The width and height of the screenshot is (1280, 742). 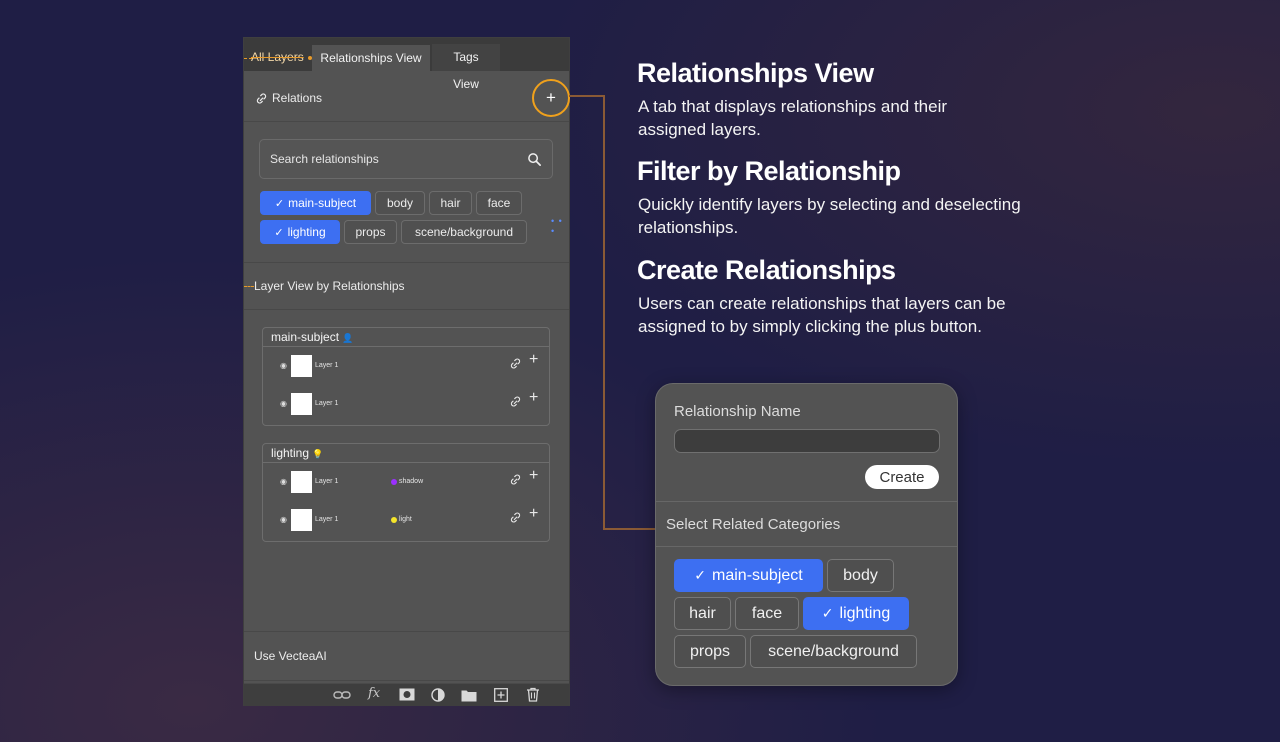 I want to click on category-chip-face: face, so click(x=767, y=613).